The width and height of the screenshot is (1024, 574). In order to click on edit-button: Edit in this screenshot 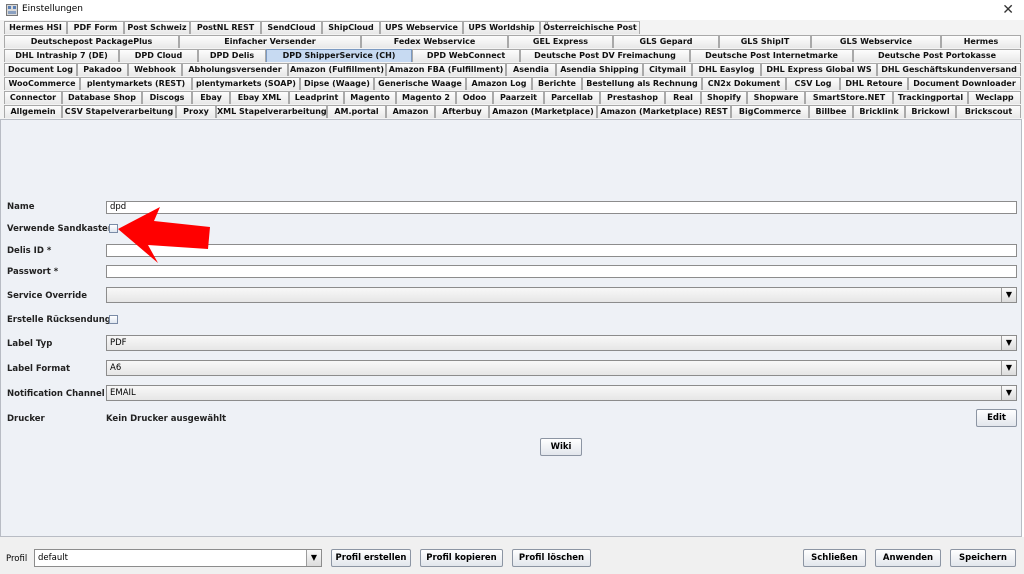, I will do `click(996, 418)`.